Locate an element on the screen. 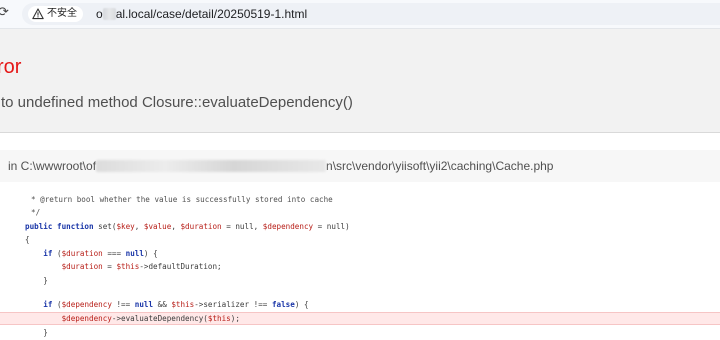 The width and height of the screenshot is (720, 340). redacted-path-segment is located at coordinates (211, 166).